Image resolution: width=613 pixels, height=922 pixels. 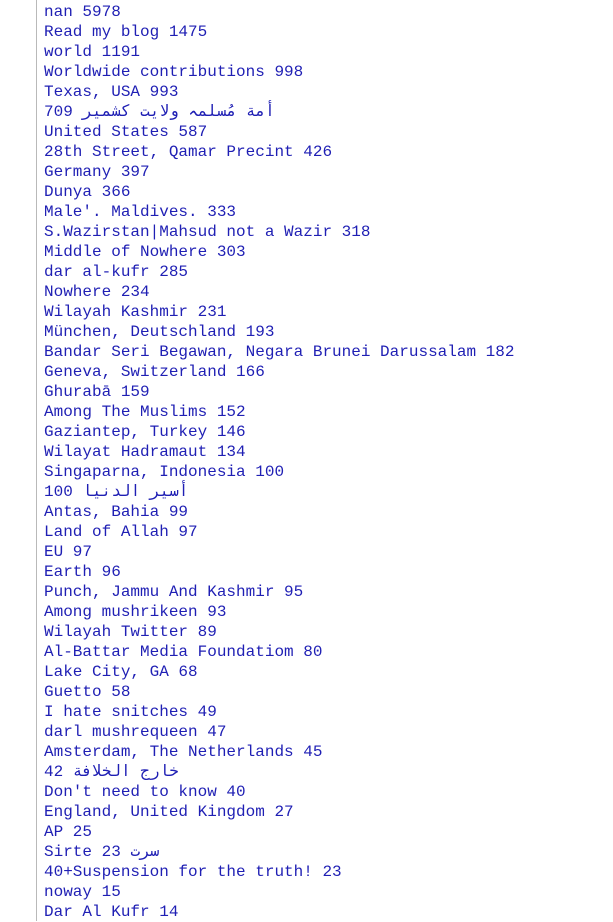 What do you see at coordinates (183, 652) in the screenshot?
I see `text-line: Al-Battar Media Foundatiom 80` at bounding box center [183, 652].